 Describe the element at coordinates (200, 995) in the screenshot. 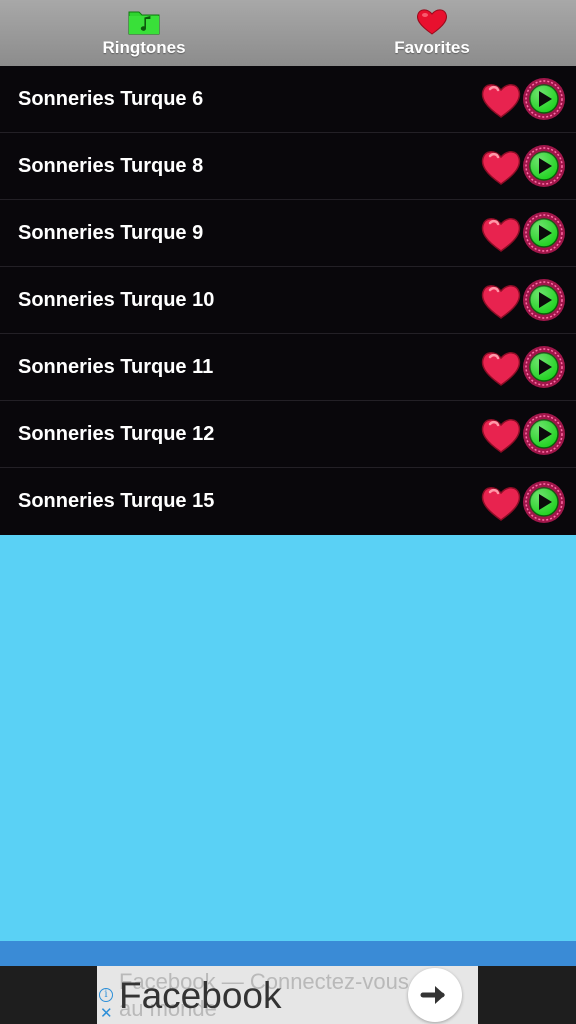

I see `ad-title: Facebook` at that location.